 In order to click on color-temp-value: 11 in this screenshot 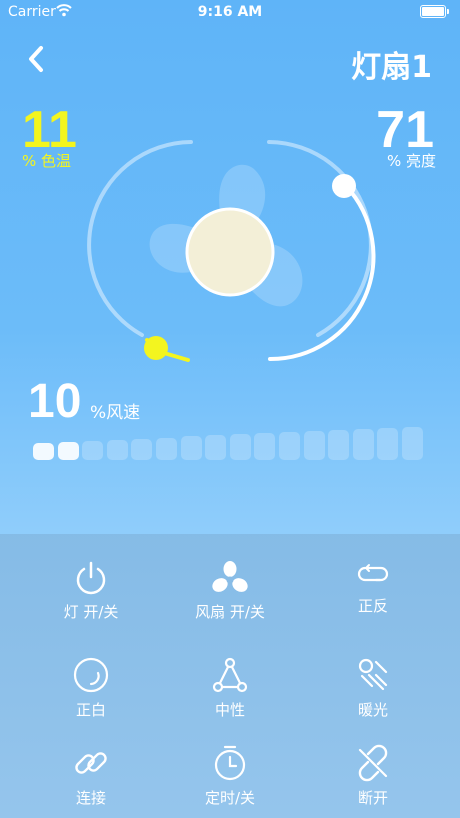, I will do `click(49, 130)`.